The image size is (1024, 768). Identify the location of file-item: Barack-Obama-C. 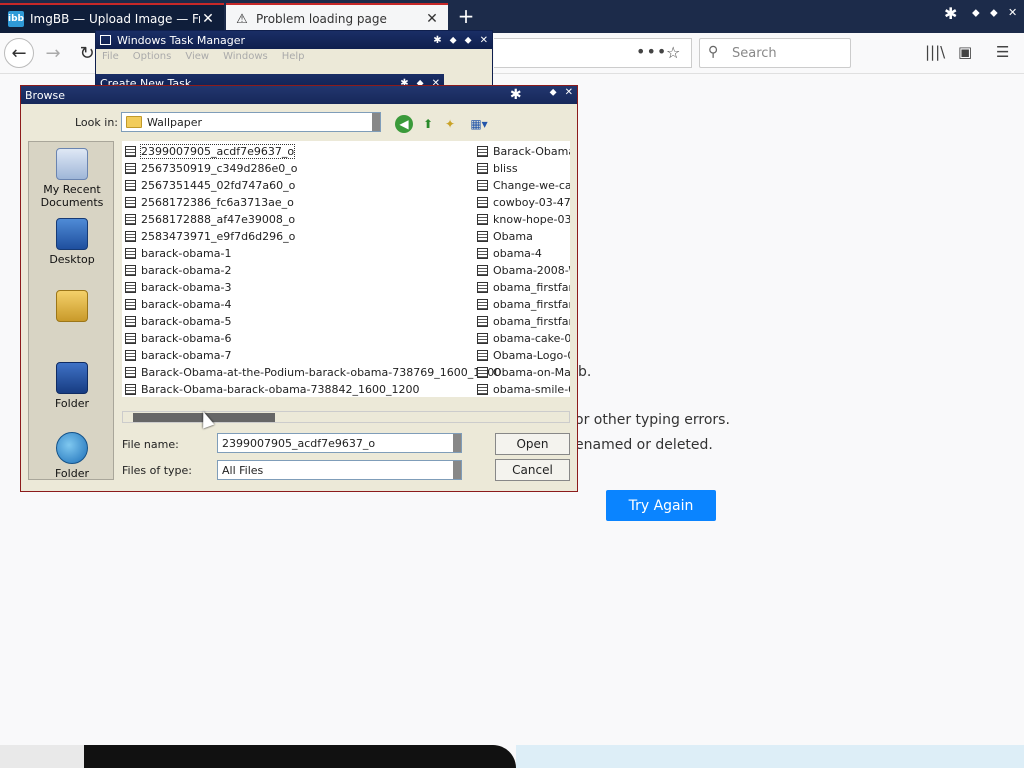
(522, 151).